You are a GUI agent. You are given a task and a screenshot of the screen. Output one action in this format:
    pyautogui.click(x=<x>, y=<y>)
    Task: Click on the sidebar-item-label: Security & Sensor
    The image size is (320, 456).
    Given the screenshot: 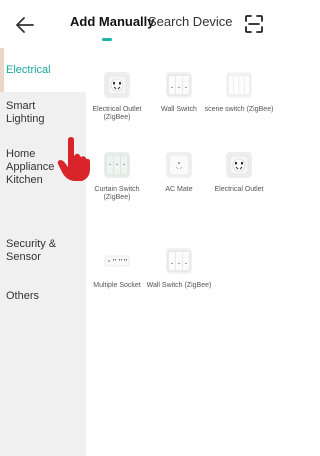 What is the action you would take?
    pyautogui.click(x=31, y=250)
    